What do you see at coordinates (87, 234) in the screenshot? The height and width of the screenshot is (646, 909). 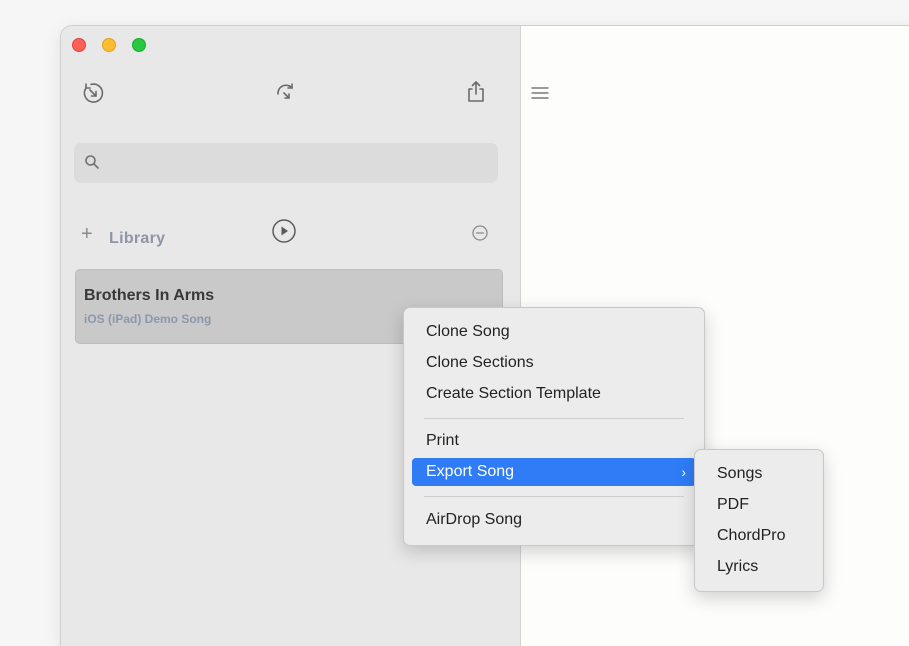 I see `plus-icon: +` at bounding box center [87, 234].